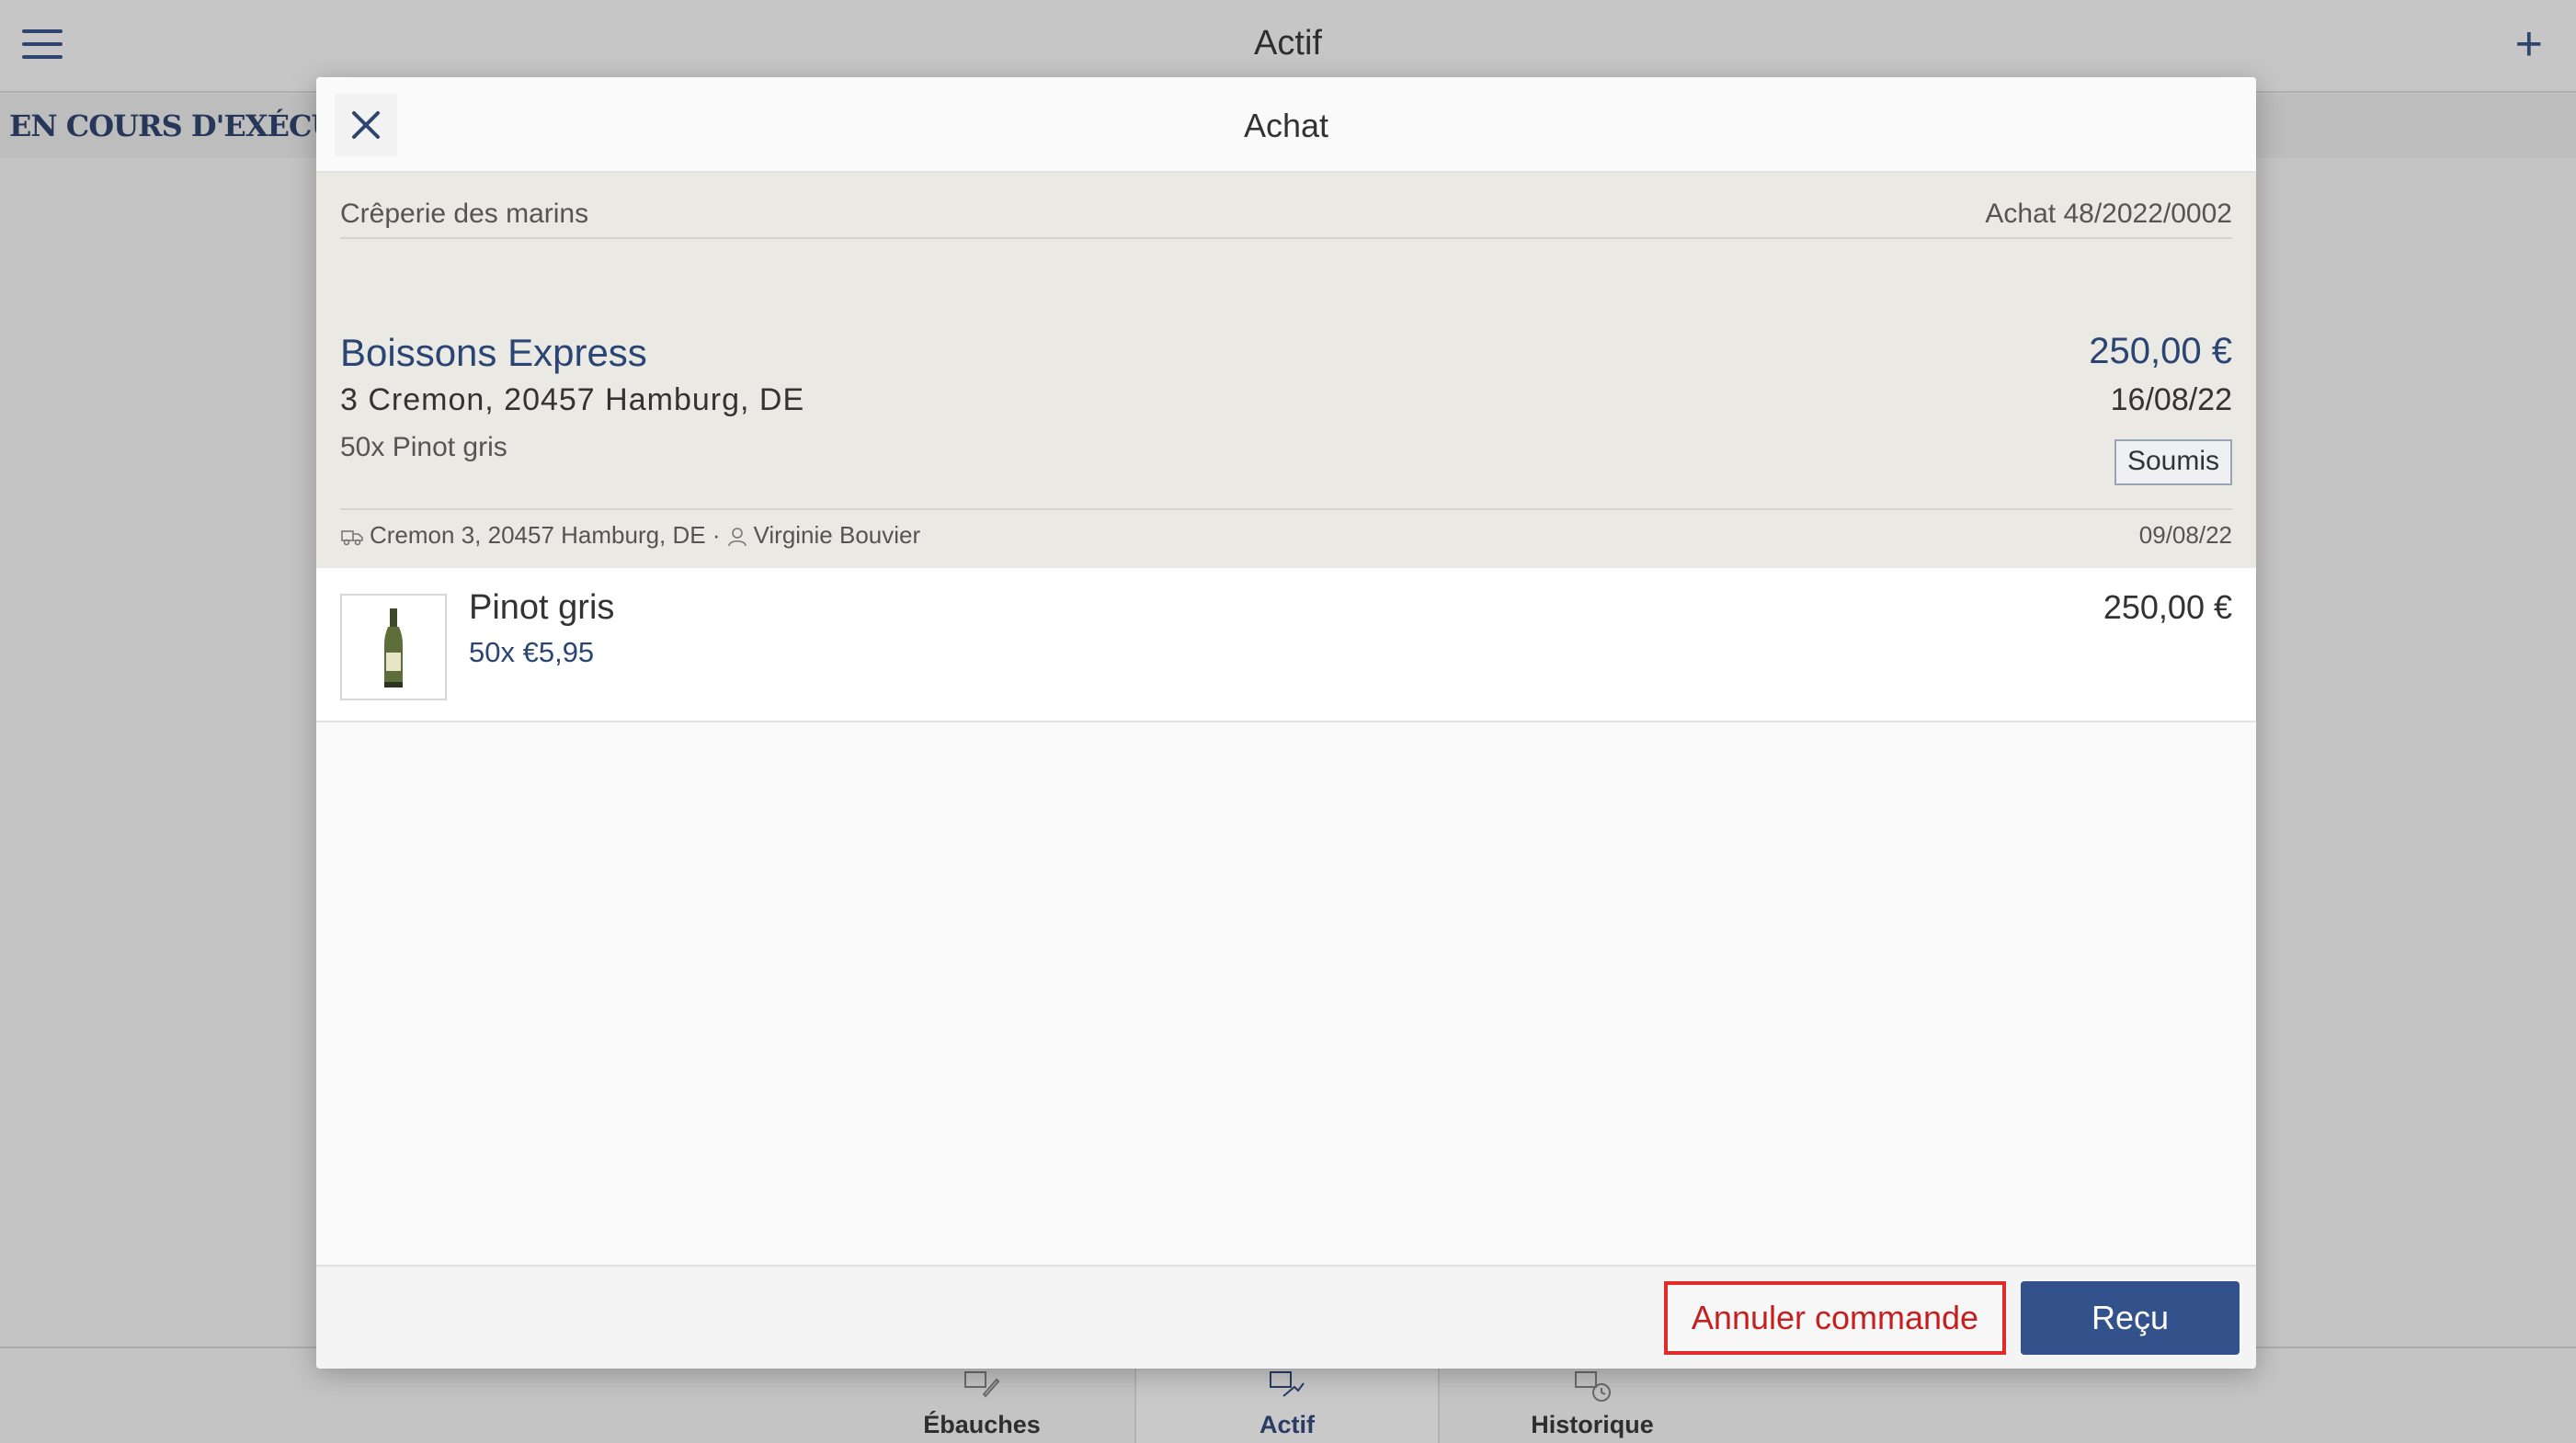 This screenshot has height=1443, width=2576. I want to click on status-badge: Soumis, so click(2173, 462).